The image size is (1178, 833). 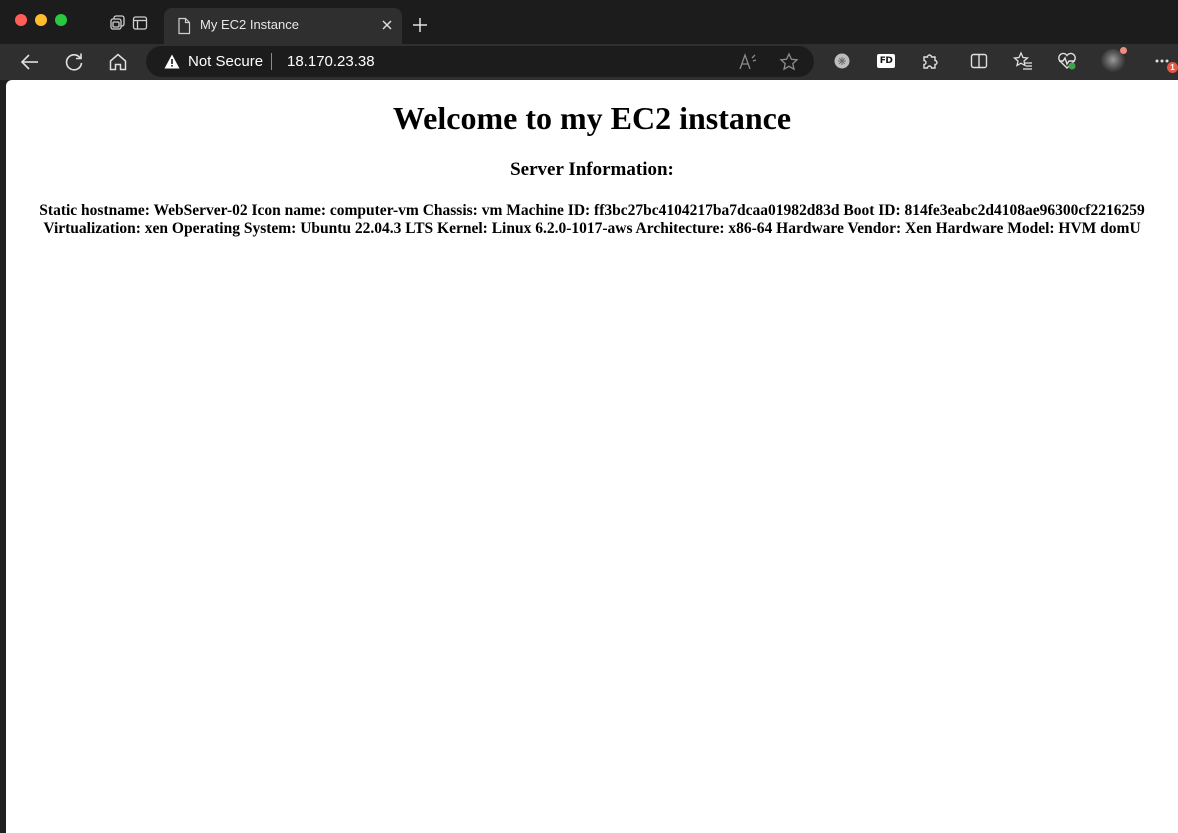 I want to click on star-icon, so click(x=789, y=62).